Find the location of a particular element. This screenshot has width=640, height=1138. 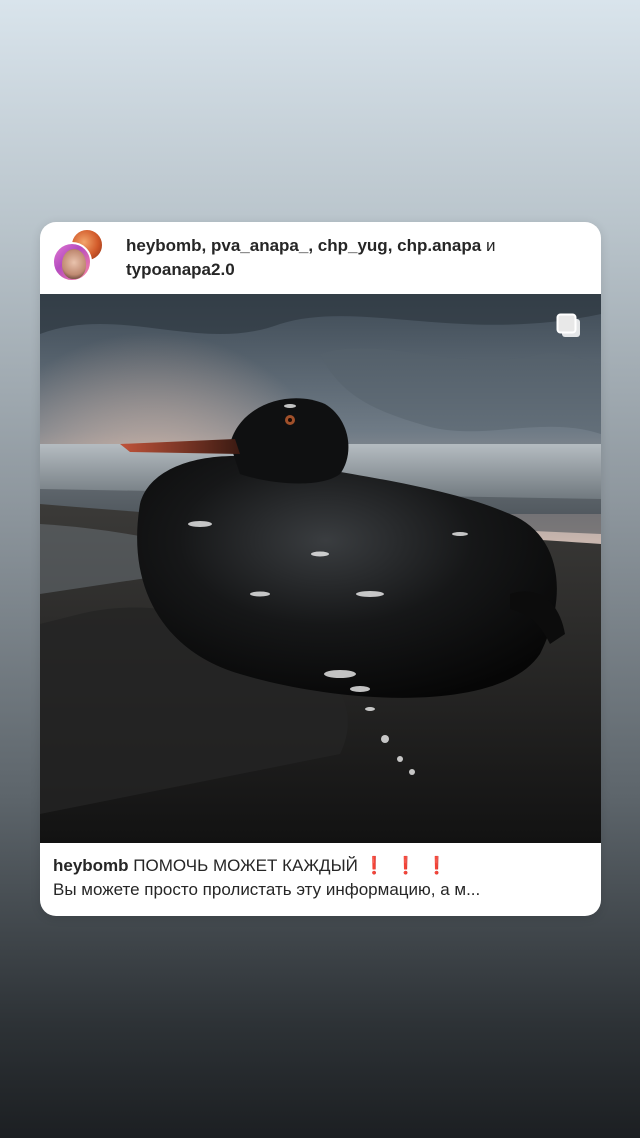

avatar-face is located at coordinates (74, 264).